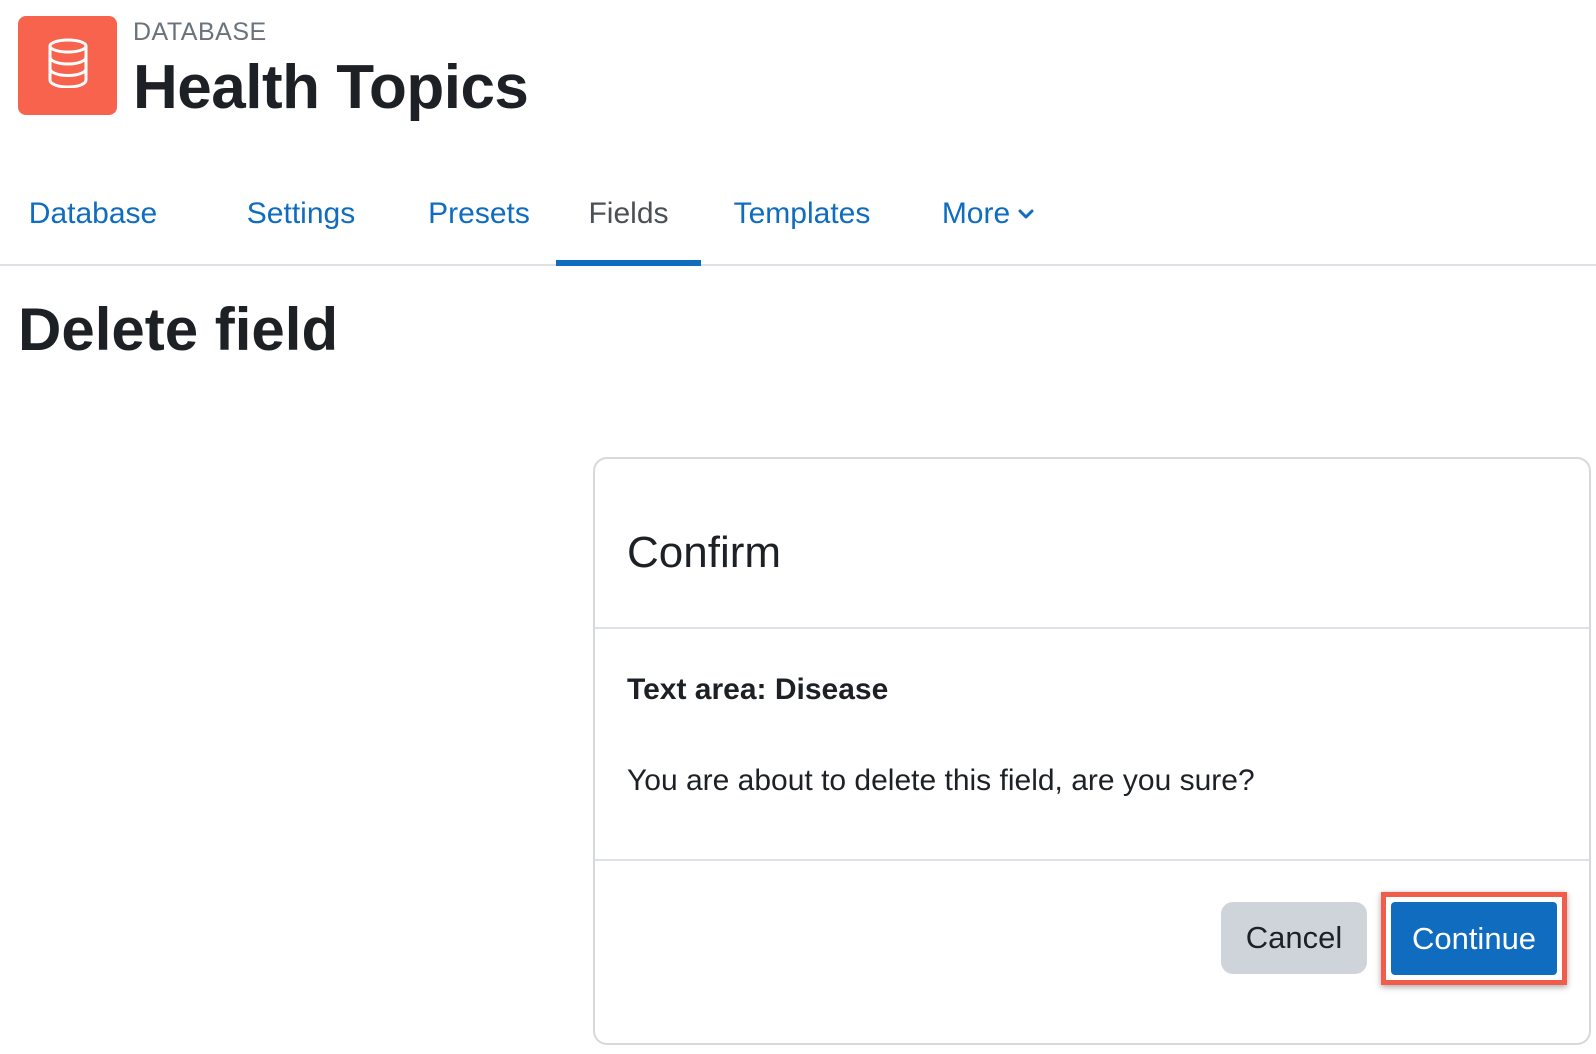 The image size is (1596, 1054). I want to click on tab-label: Presets, so click(479, 213).